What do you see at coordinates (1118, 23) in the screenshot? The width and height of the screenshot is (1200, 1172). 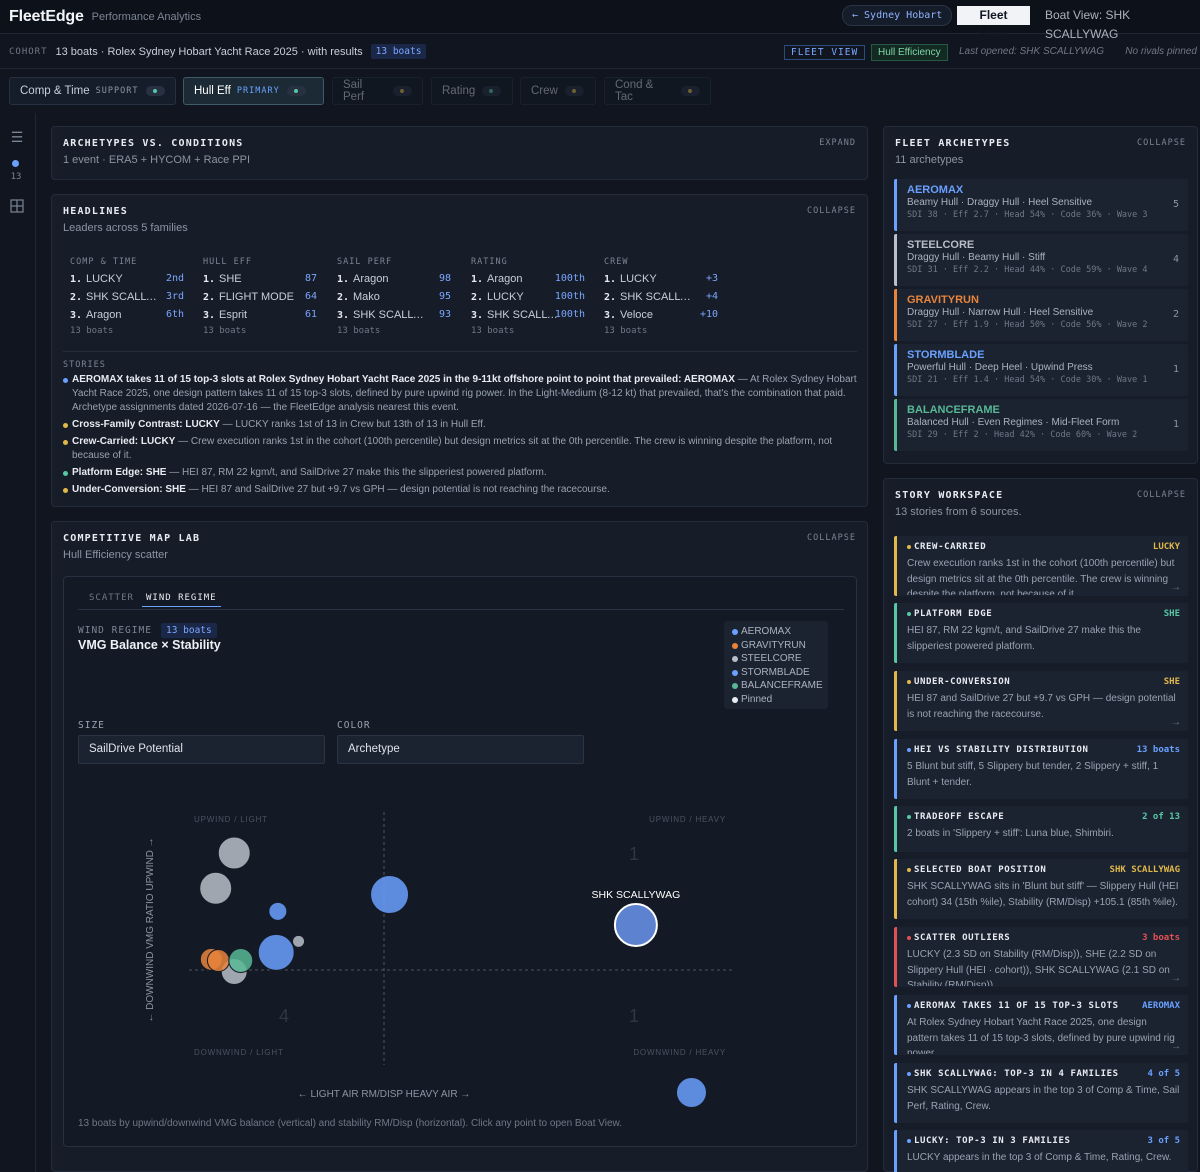 I see `tab-boat-view: Boat View: SHK SCALLYWAG` at bounding box center [1118, 23].